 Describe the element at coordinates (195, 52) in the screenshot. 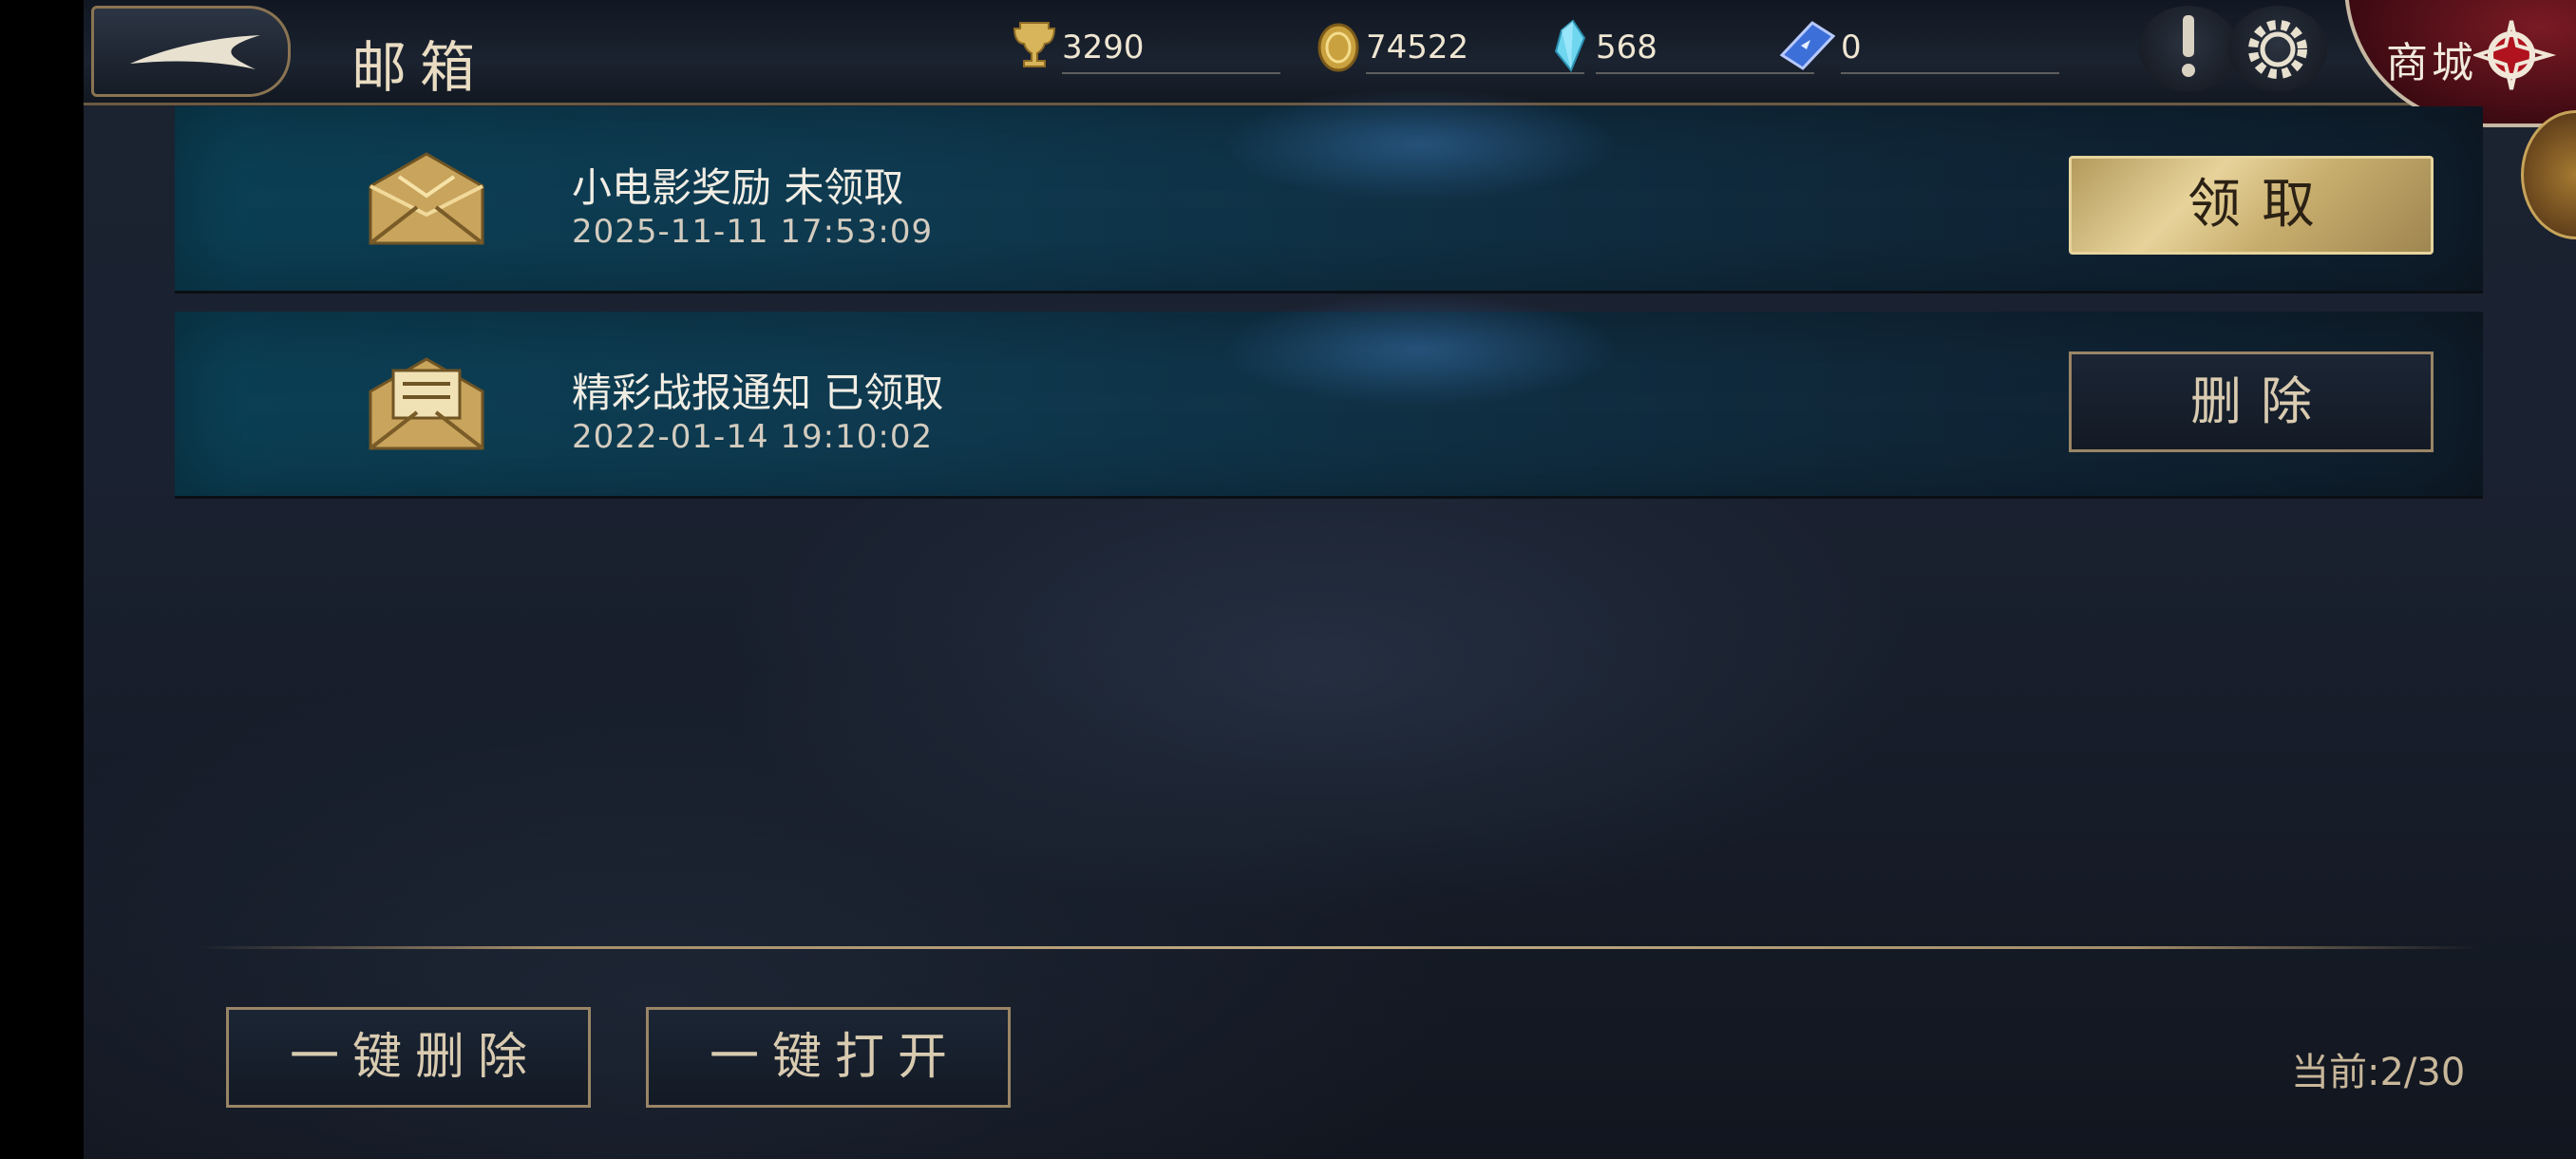

I see `back-arrow-icon` at that location.